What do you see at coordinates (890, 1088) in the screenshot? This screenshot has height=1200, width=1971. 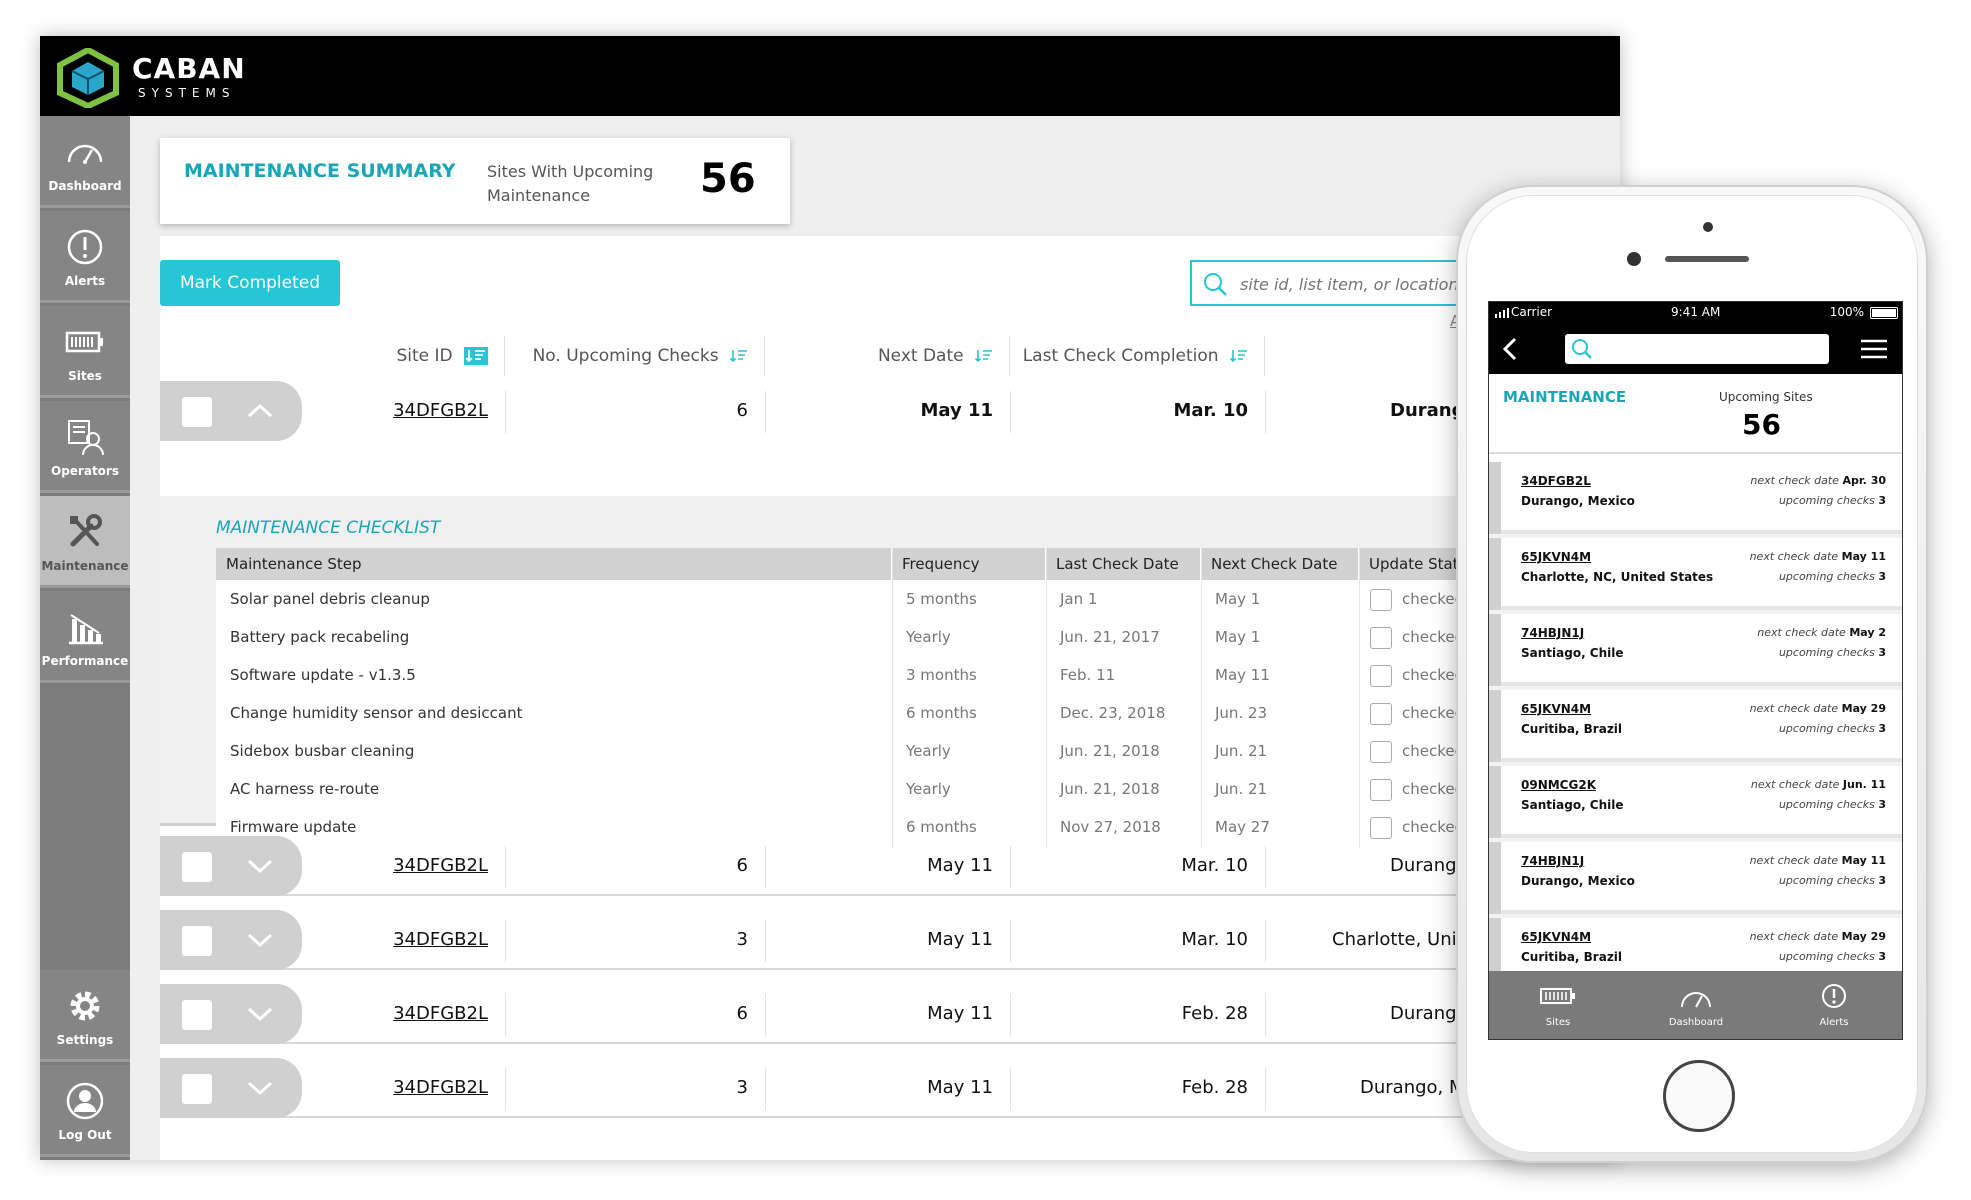 I see `table-row: 34DFGB2L 3 May 11 Feb. 28 Durango, M` at bounding box center [890, 1088].